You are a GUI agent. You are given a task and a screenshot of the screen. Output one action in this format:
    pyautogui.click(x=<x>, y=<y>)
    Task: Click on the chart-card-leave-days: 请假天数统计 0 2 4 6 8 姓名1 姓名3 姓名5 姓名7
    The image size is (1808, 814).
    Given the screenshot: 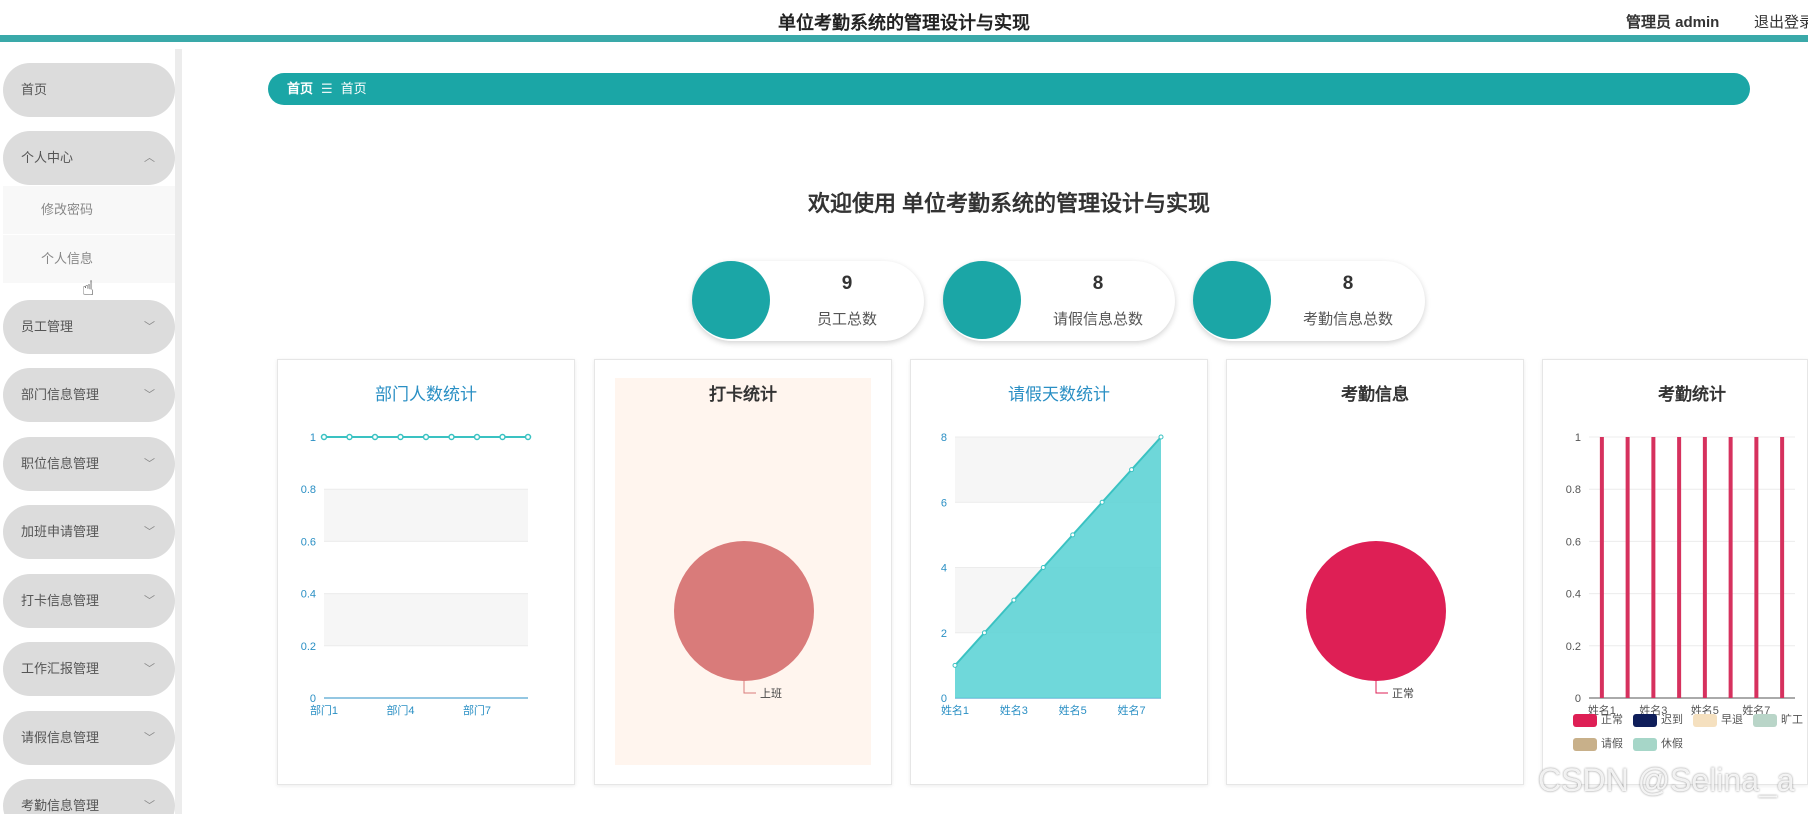 What is the action you would take?
    pyautogui.click(x=1059, y=572)
    